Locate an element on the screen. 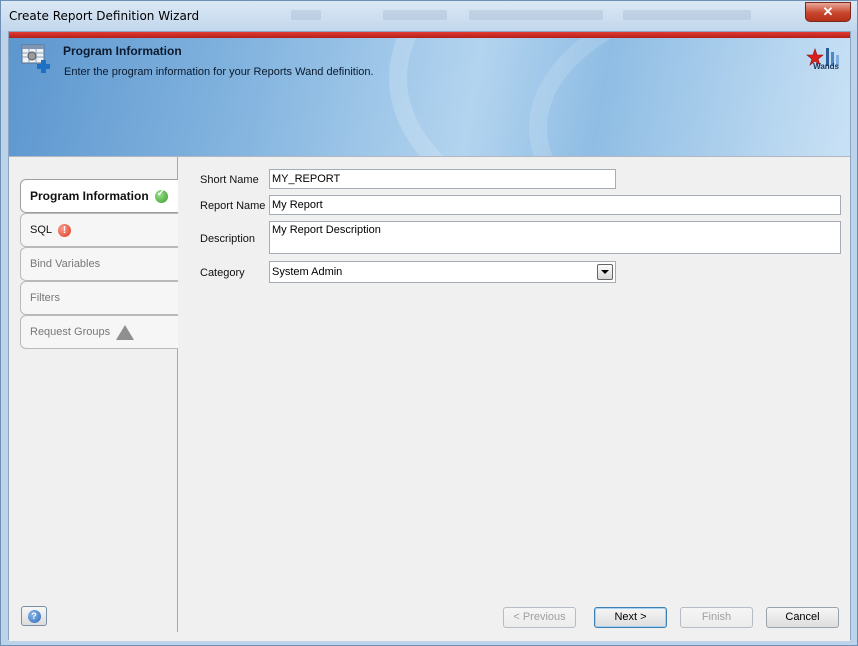  step-label: Program Information is located at coordinates (89, 196).